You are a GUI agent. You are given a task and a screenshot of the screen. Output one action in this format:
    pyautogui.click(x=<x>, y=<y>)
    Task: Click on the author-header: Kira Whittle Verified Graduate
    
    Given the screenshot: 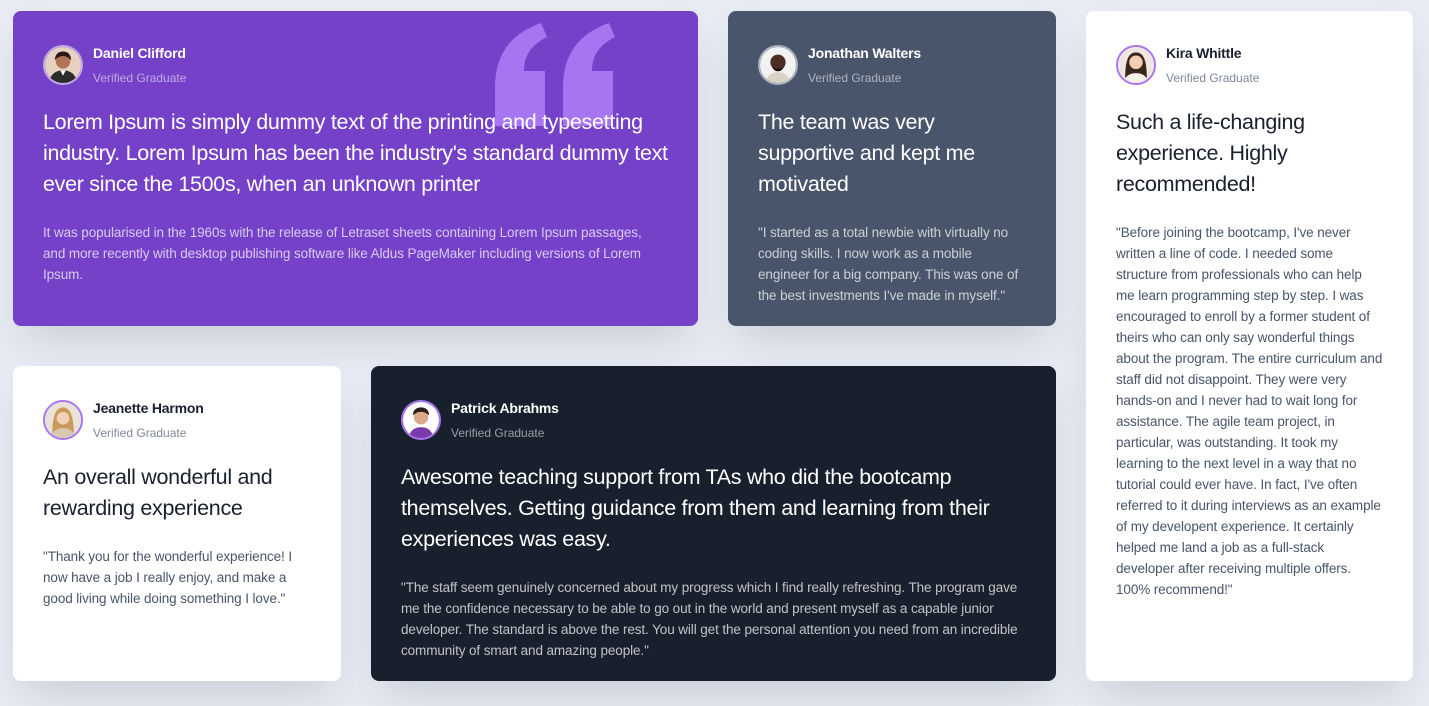 What is the action you would take?
    pyautogui.click(x=1249, y=65)
    